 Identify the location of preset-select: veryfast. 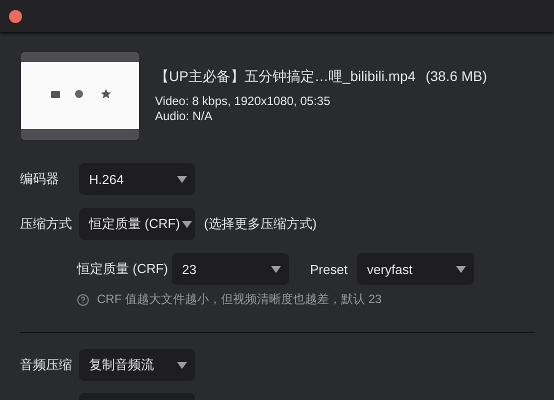
(415, 269).